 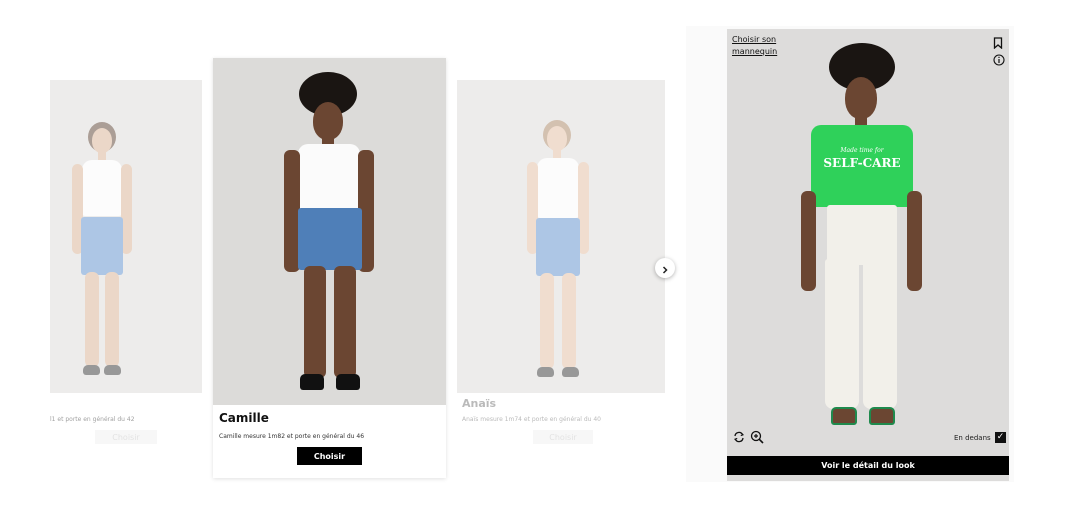 What do you see at coordinates (862, 150) in the screenshot?
I see `shirt-script-text: Made time for` at bounding box center [862, 150].